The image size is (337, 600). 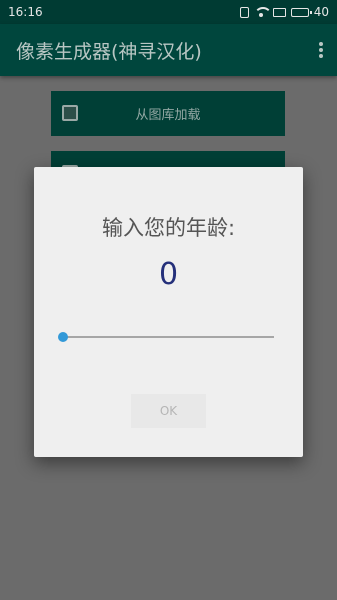 I want to click on wifi-icon, so click(x=262, y=12).